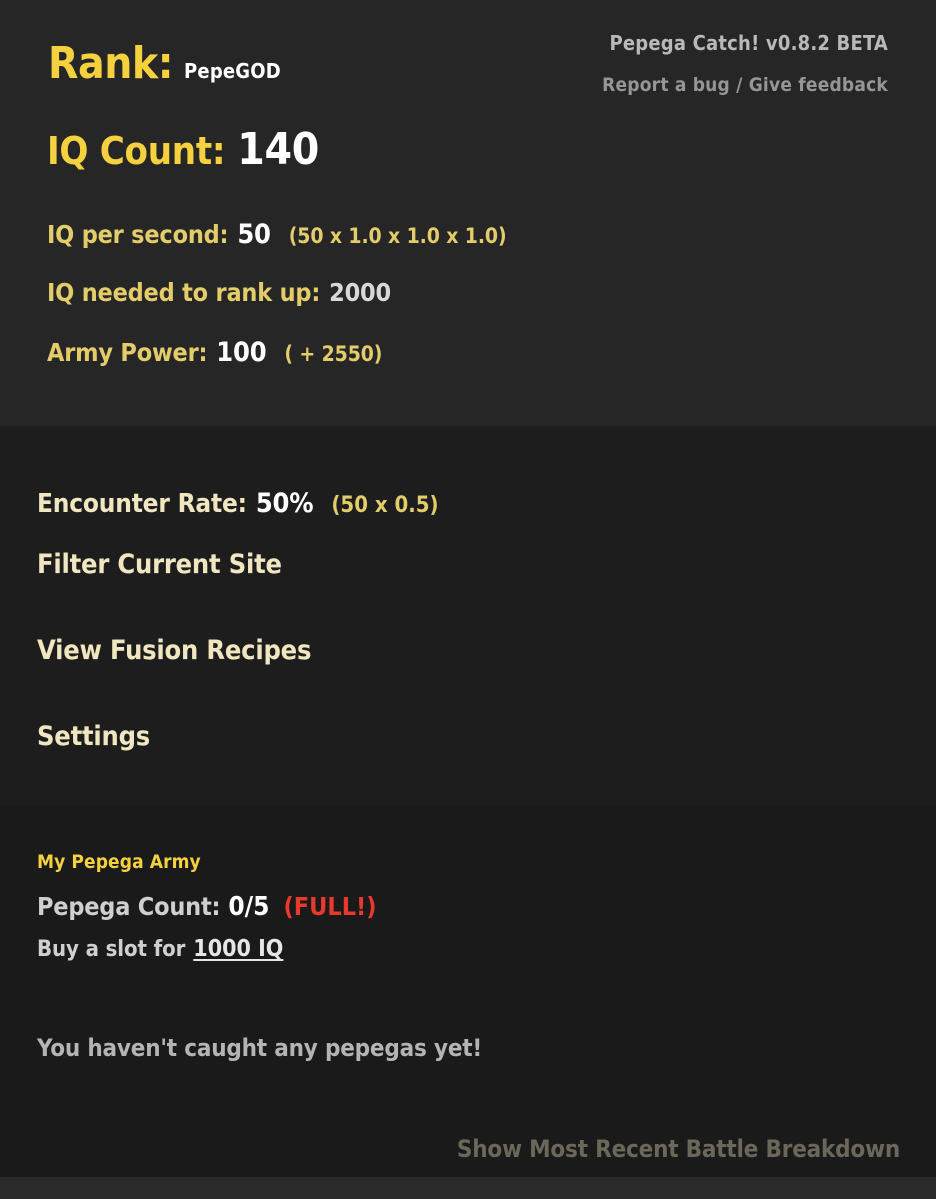 This screenshot has width=936, height=1199. What do you see at coordinates (360, 292) in the screenshot?
I see `stat-value: 2000` at bounding box center [360, 292].